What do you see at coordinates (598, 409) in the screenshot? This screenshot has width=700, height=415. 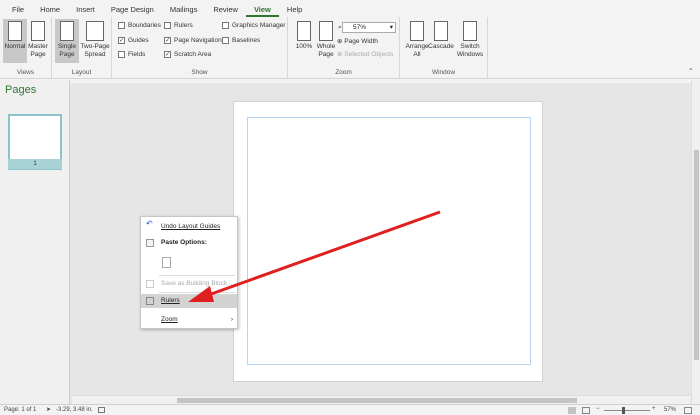 I see `zoom-out-icon: −` at bounding box center [598, 409].